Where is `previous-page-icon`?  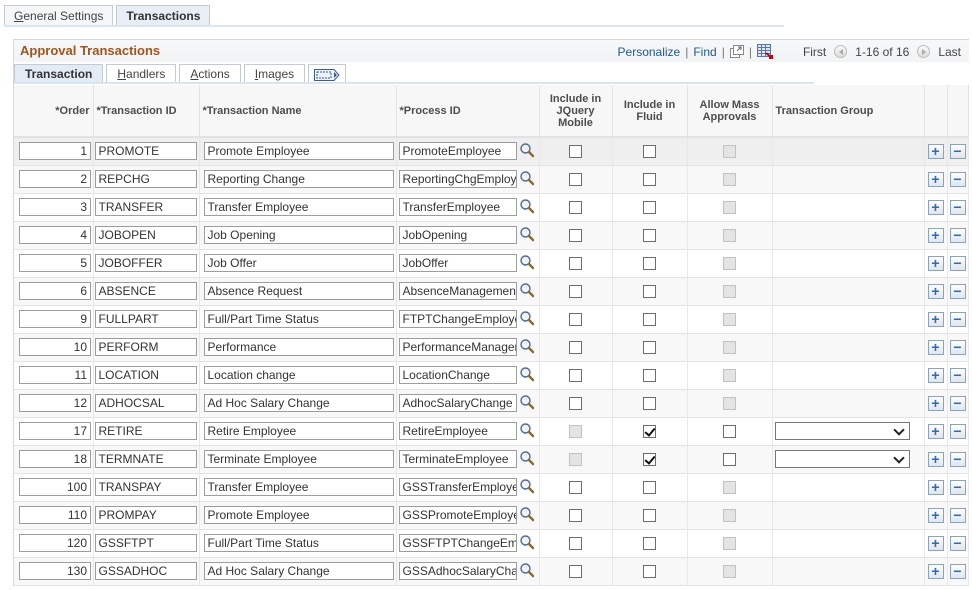
previous-page-icon is located at coordinates (841, 51).